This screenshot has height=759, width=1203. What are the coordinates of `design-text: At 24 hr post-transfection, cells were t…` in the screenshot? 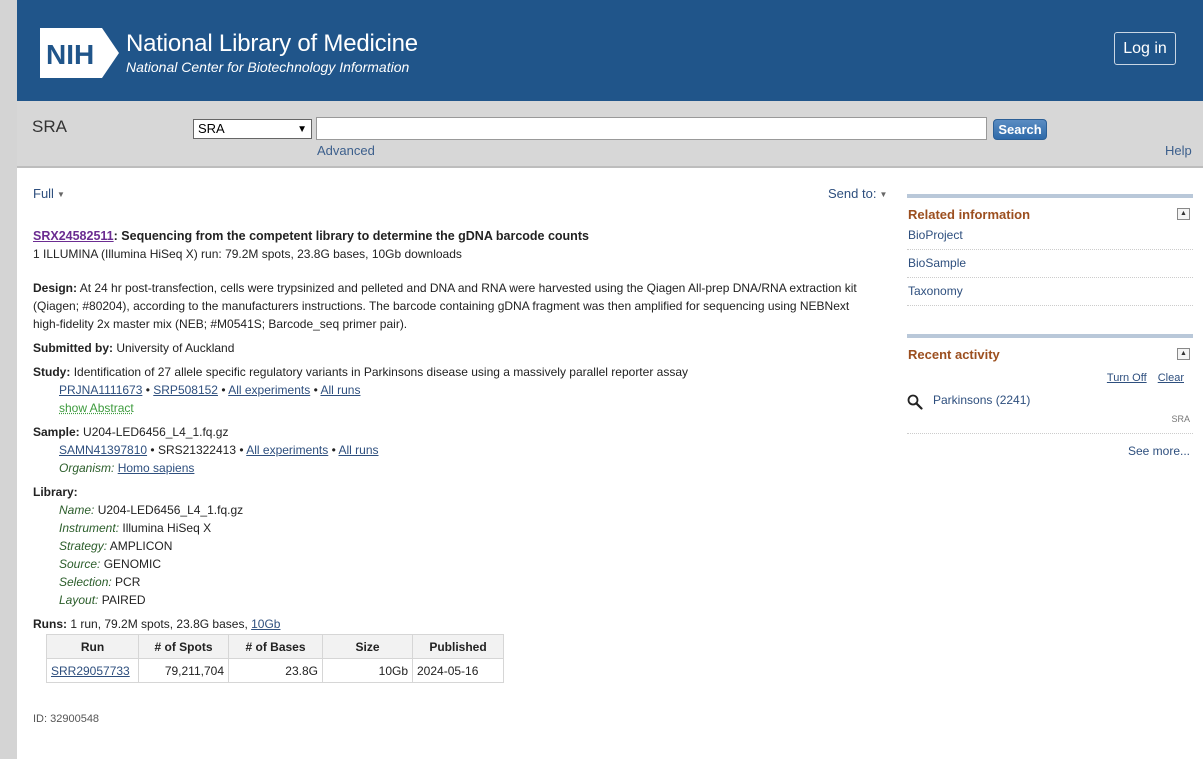 It's located at (445, 306).